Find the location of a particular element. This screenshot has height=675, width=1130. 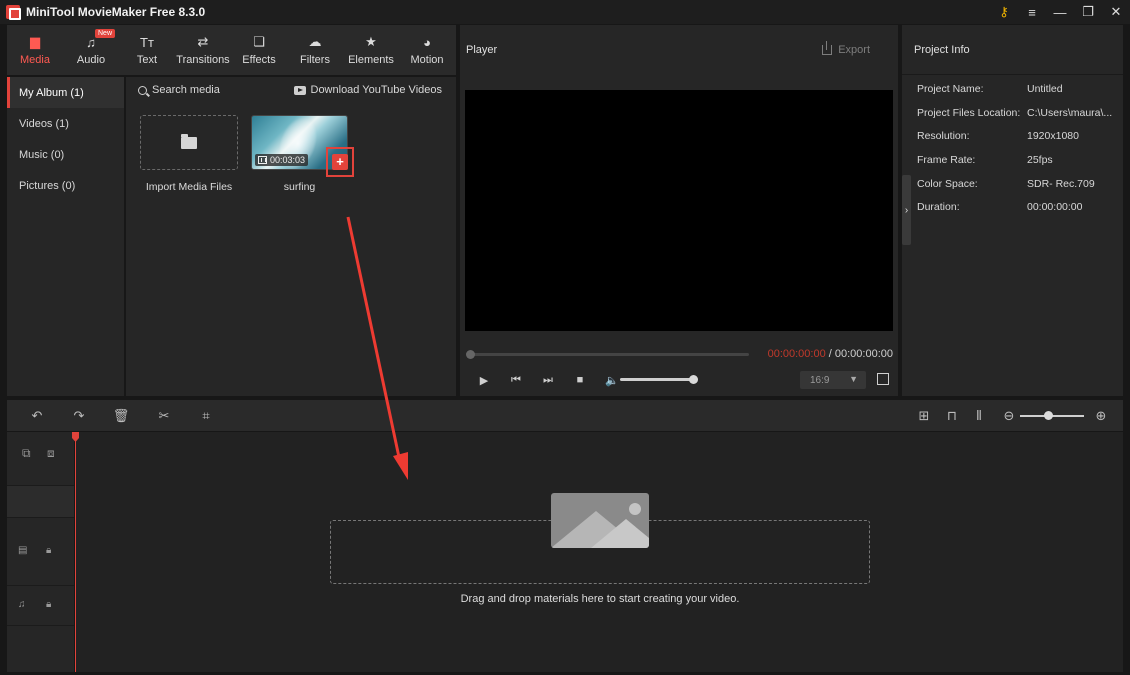

download-youtube-button: Download YouTube Videos is located at coordinates (368, 90).